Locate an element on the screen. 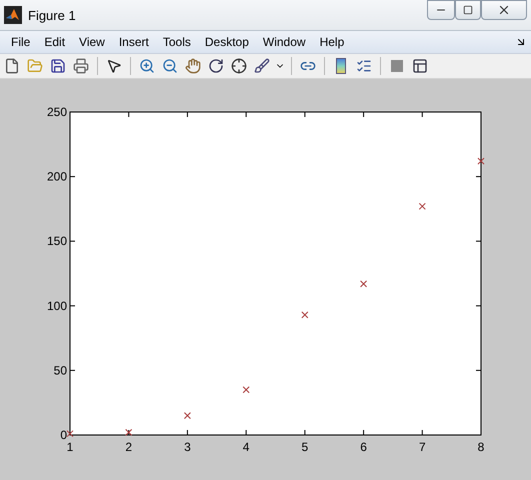 Image resolution: width=531 pixels, height=480 pixels. x-tick-label: 7 is located at coordinates (422, 447).